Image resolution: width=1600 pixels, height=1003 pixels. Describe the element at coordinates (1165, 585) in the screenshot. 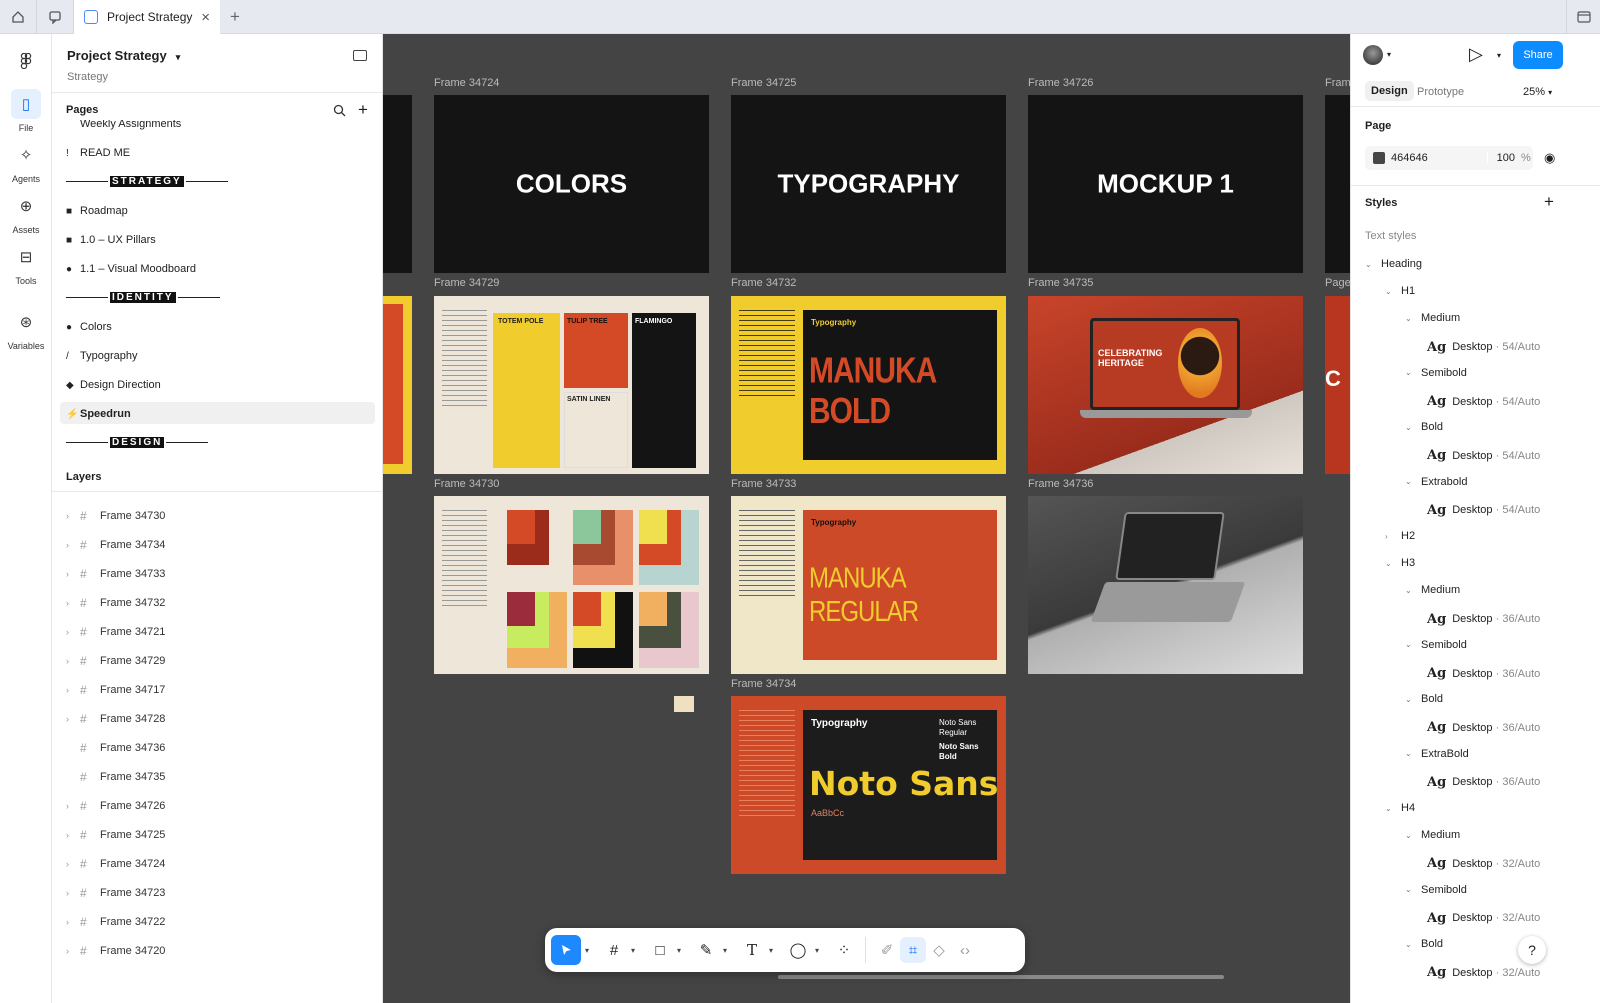

I see `frame-mockup-laptop-bw` at that location.